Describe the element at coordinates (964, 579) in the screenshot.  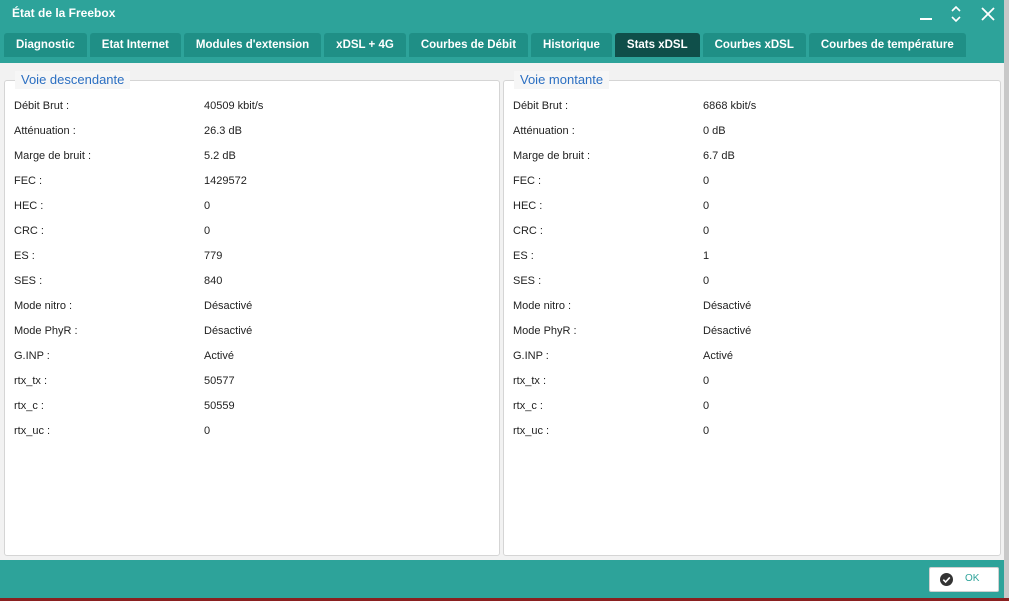
I see `ok-button: OK` at that location.